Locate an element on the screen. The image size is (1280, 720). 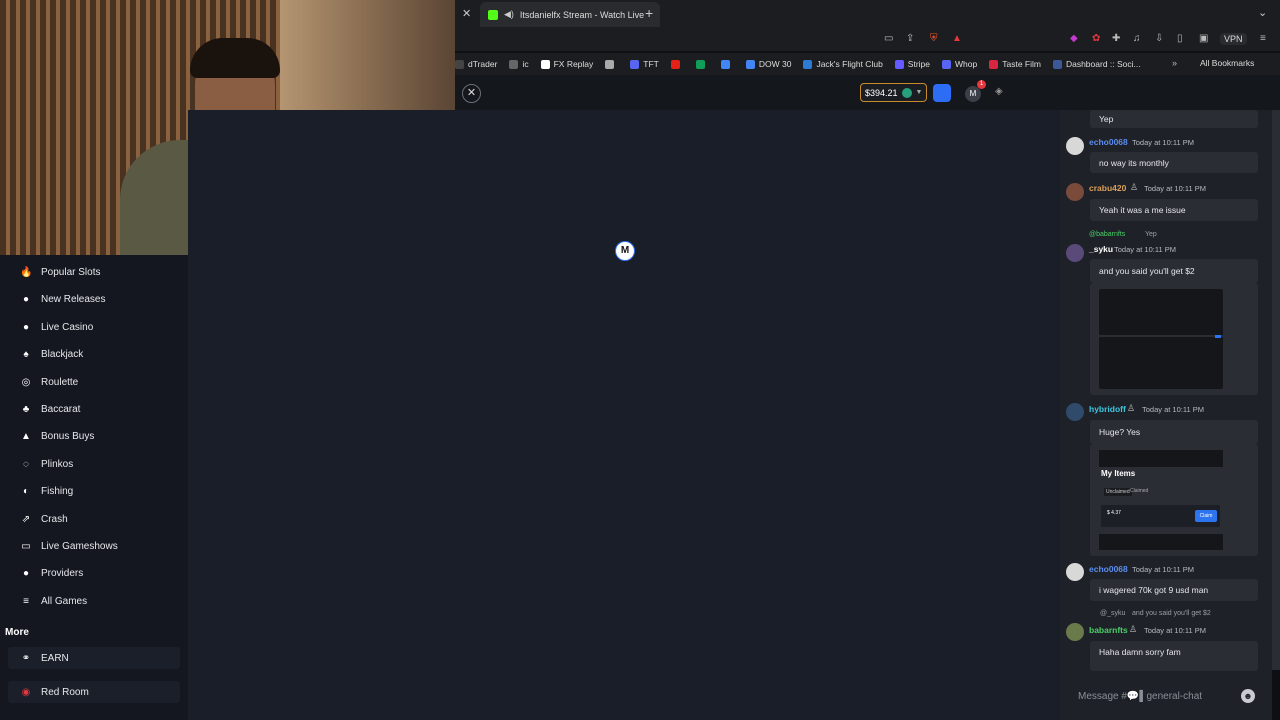
sidebar-item-label: Blackjack is located at coordinates (62, 354).